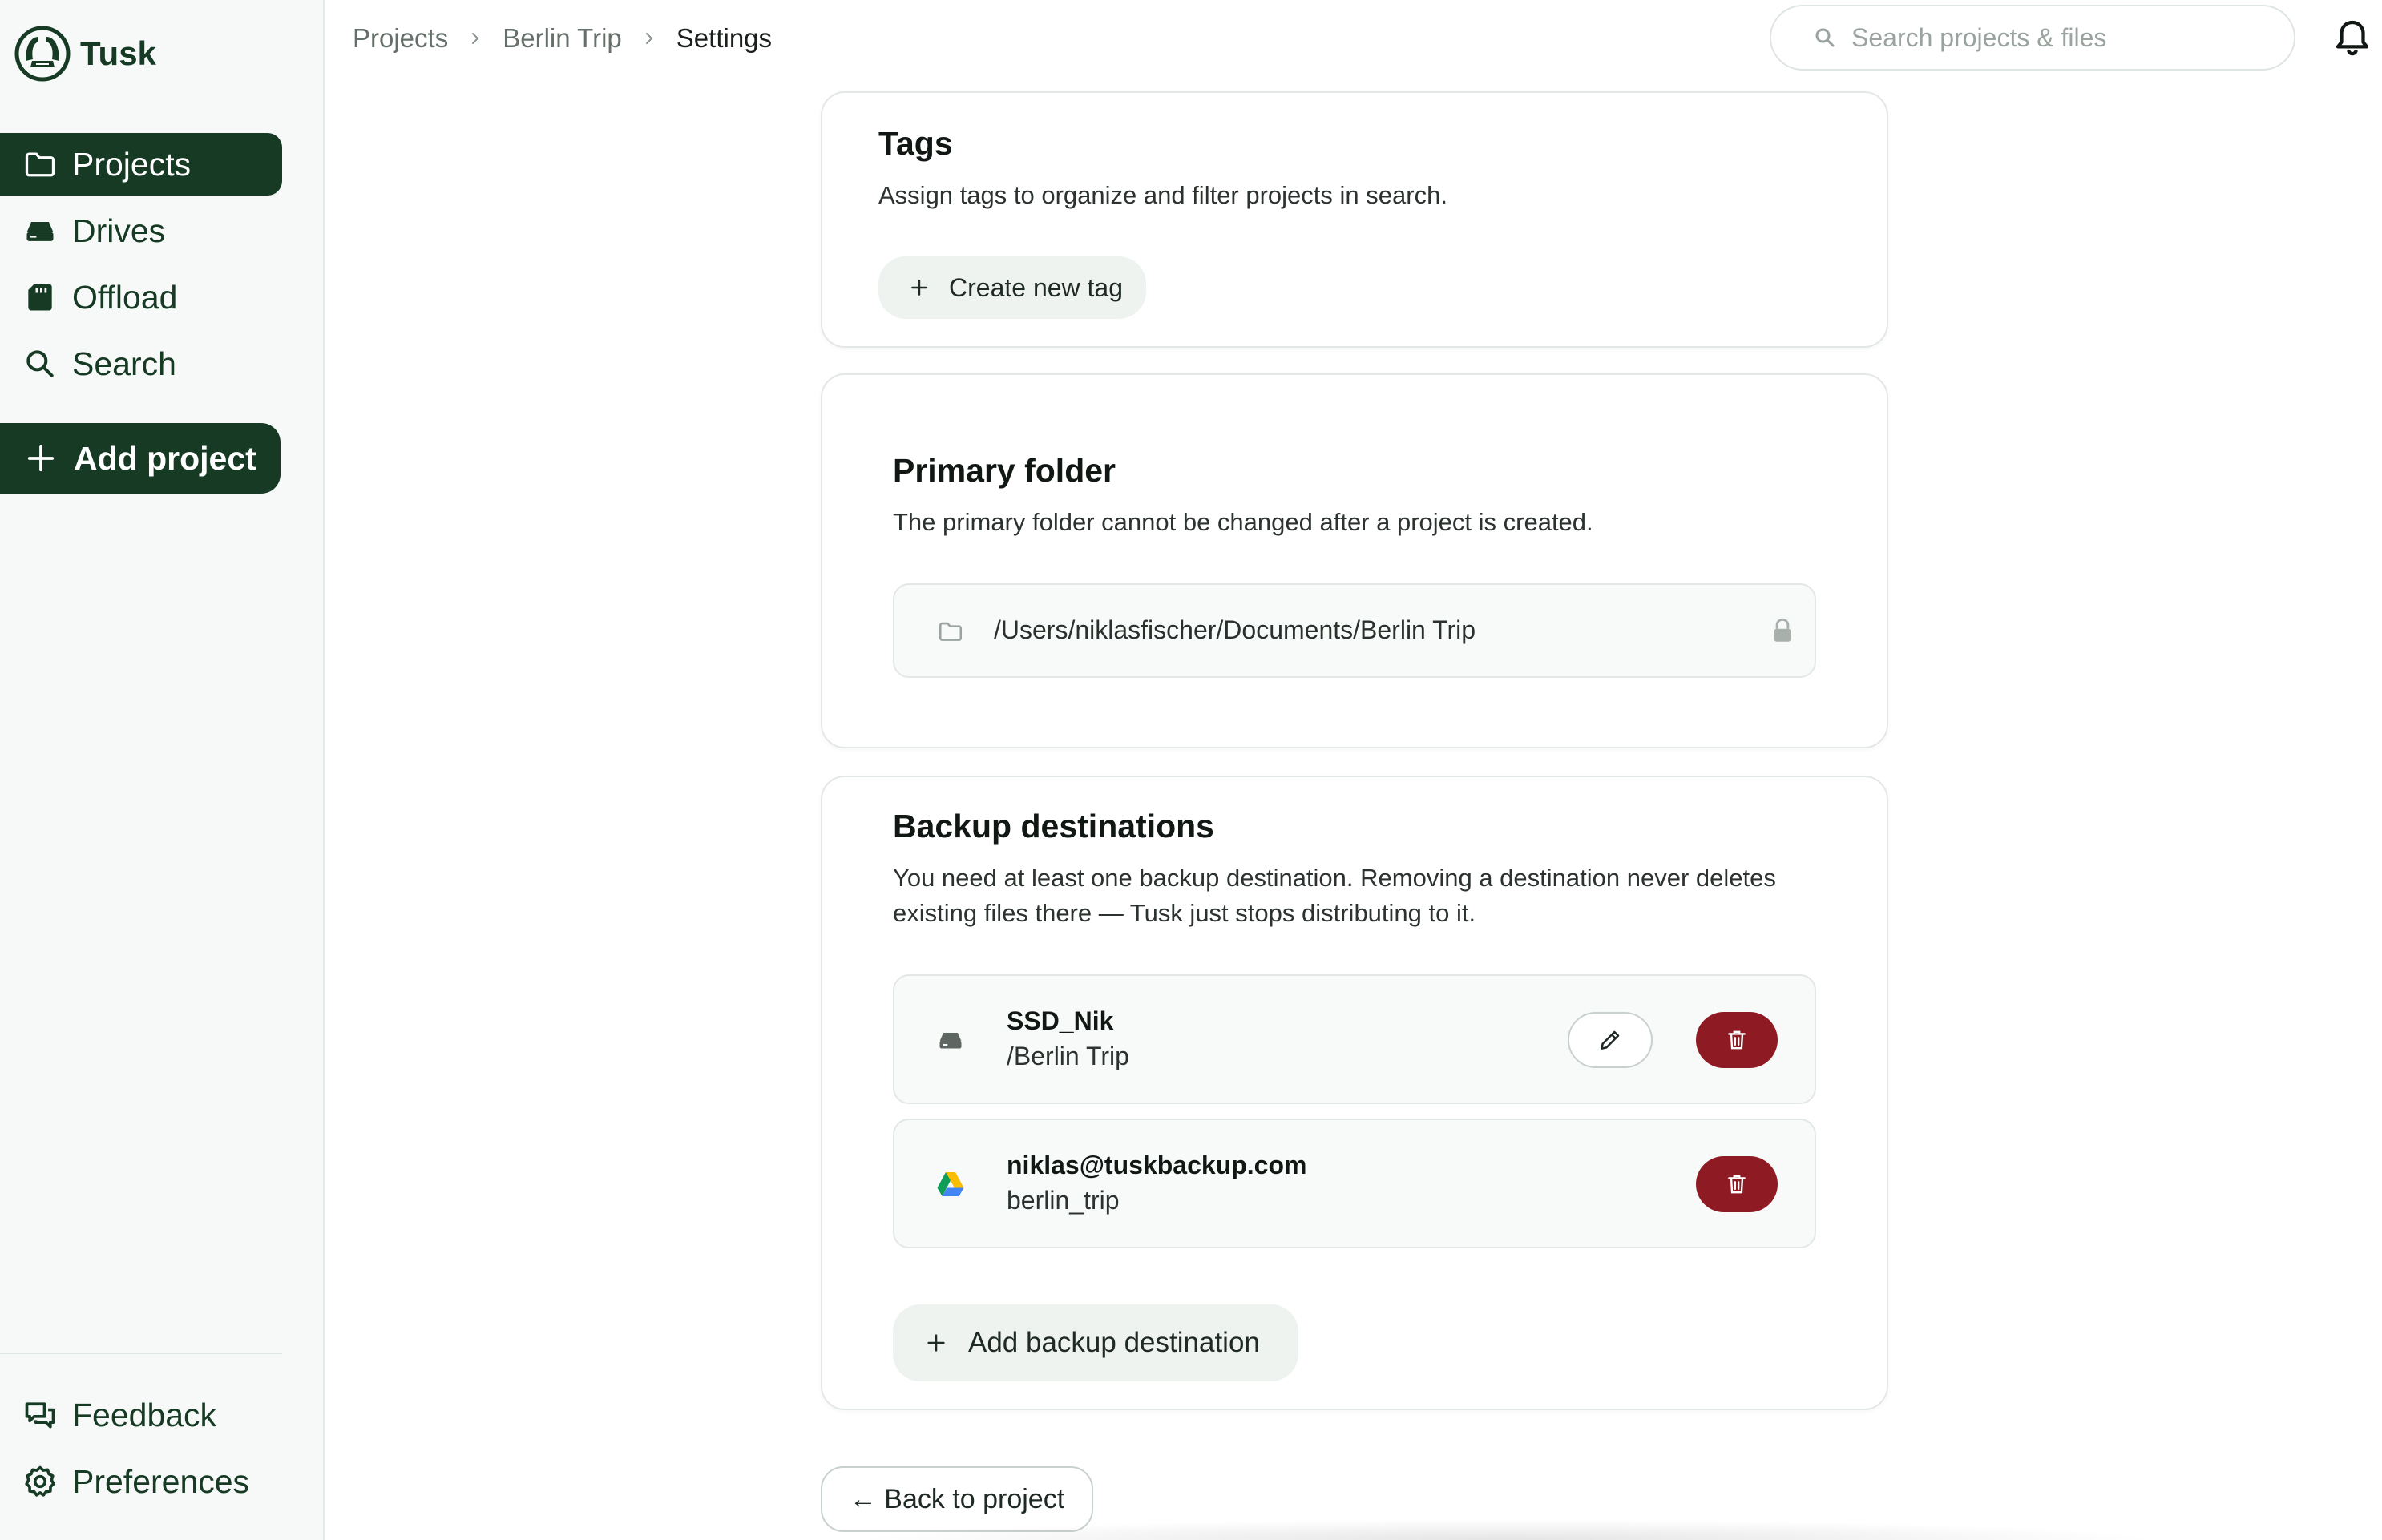  Describe the element at coordinates (119, 231) in the screenshot. I see `sidebar-item-label: Drives` at that location.